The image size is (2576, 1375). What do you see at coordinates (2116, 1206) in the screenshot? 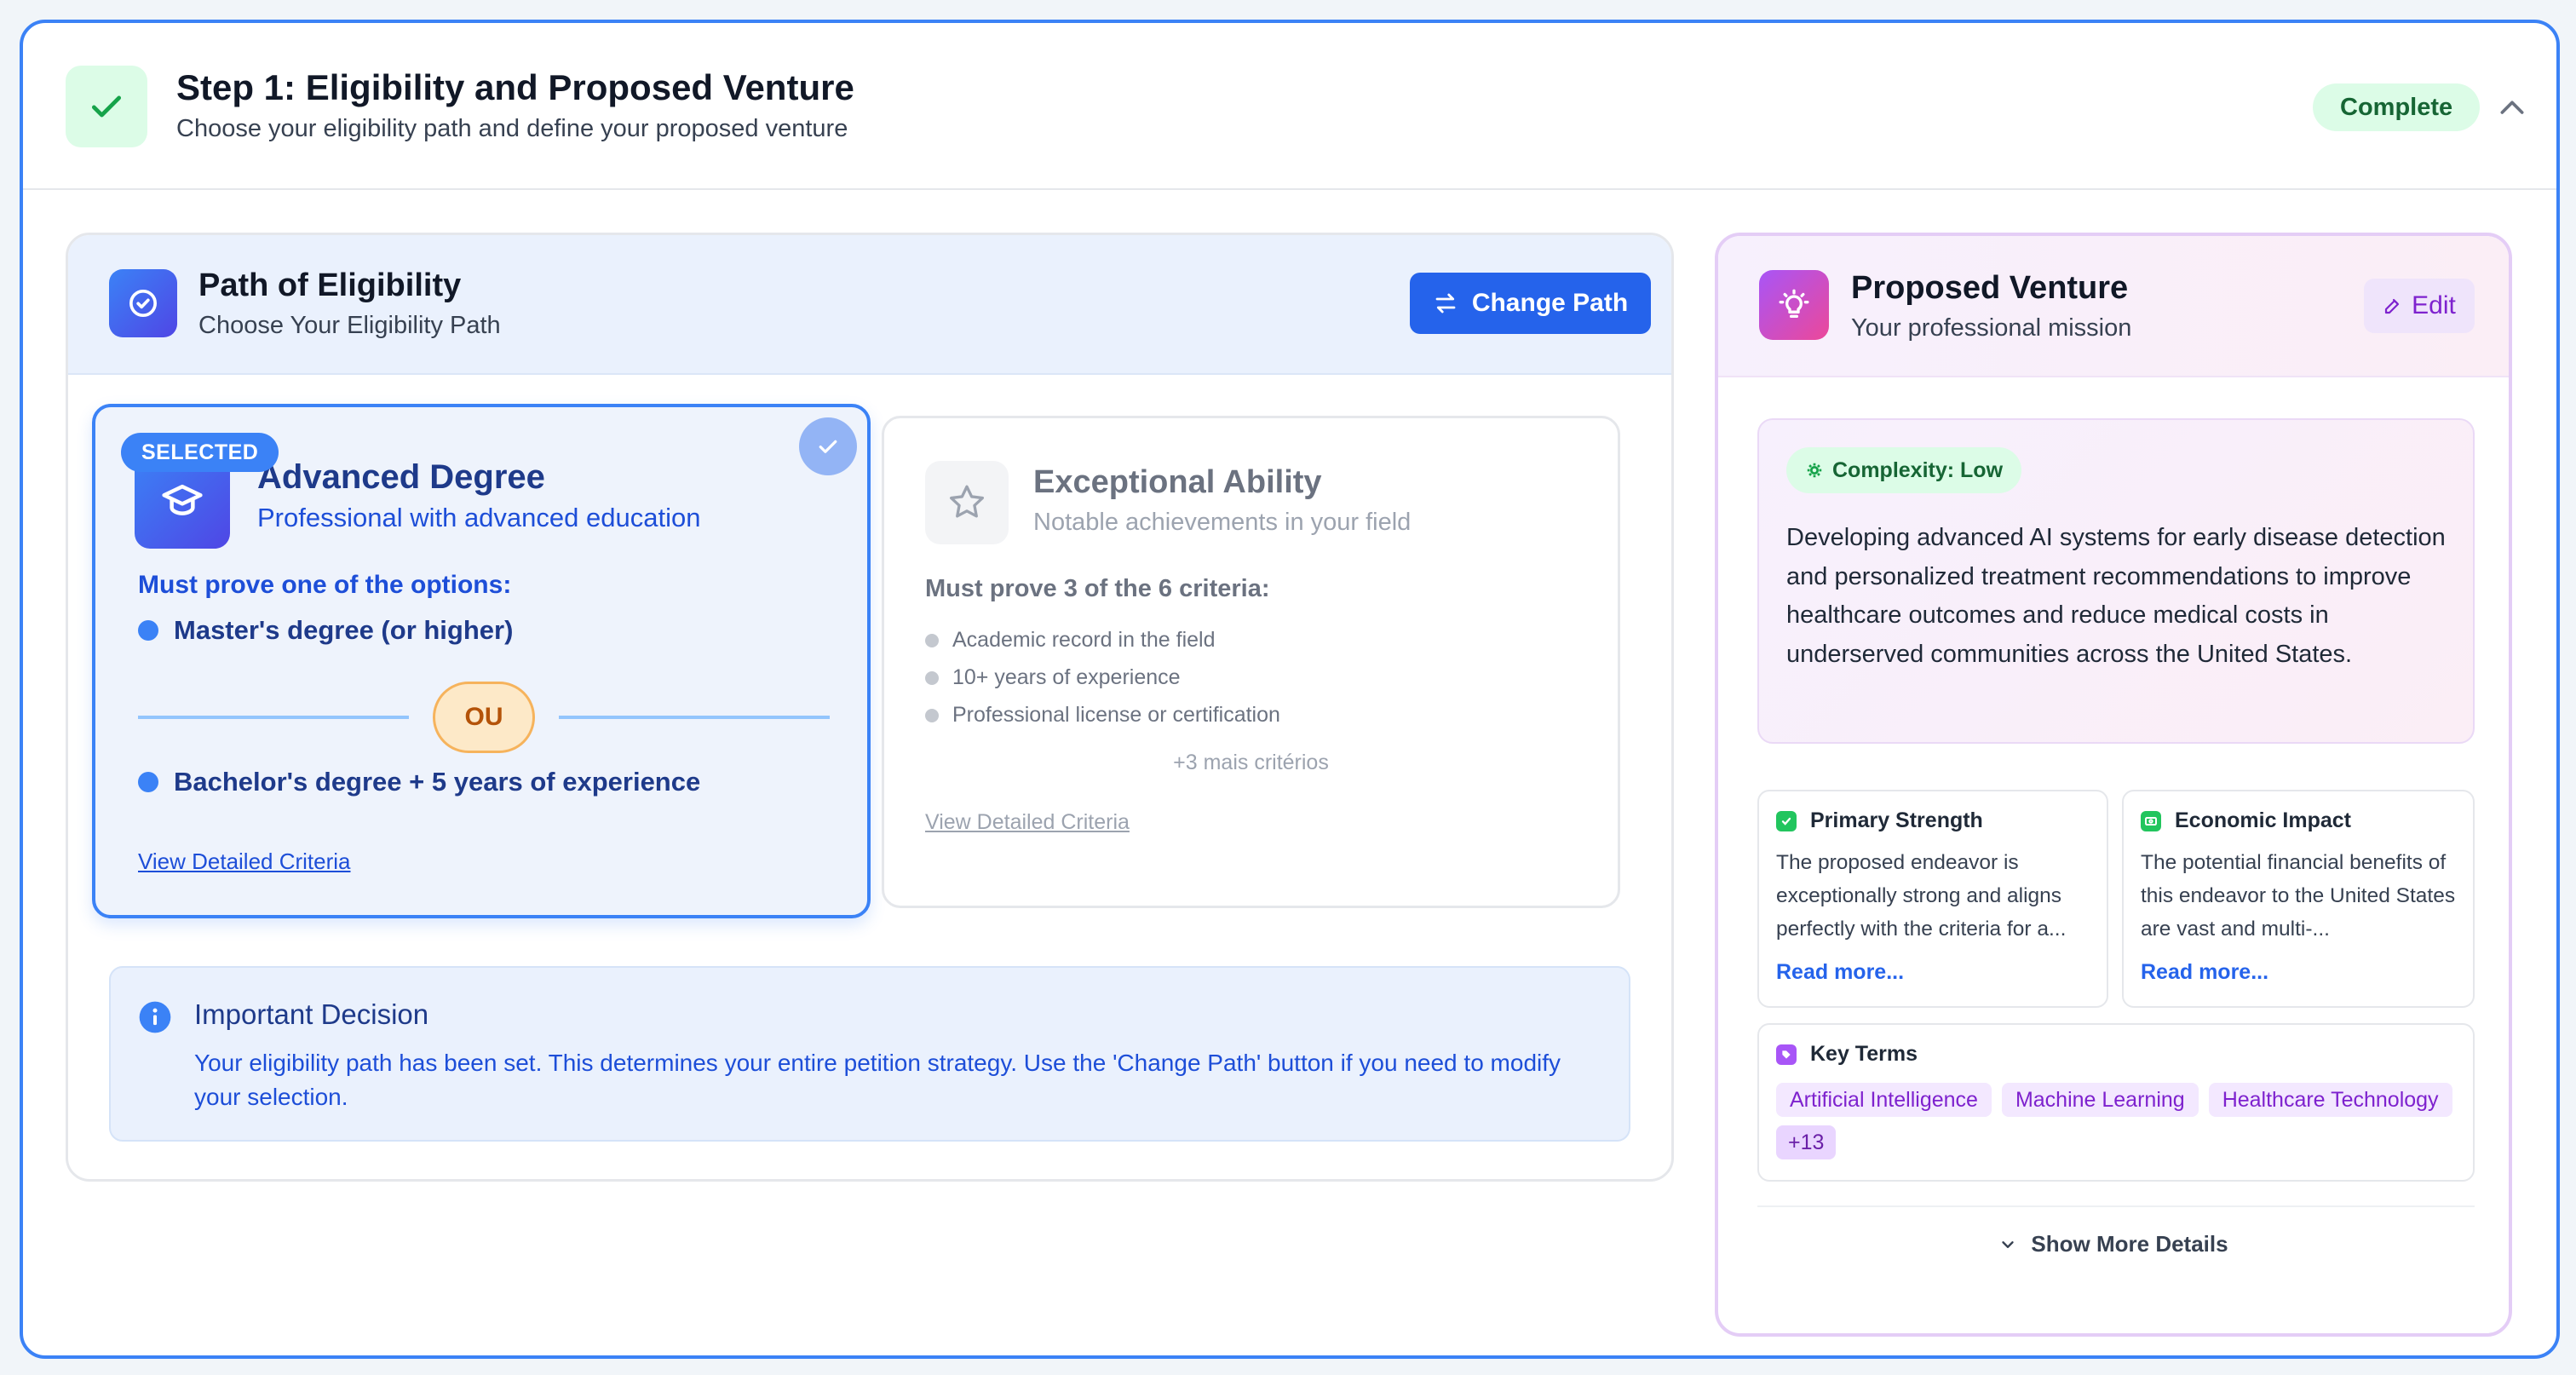
I see `divider` at bounding box center [2116, 1206].